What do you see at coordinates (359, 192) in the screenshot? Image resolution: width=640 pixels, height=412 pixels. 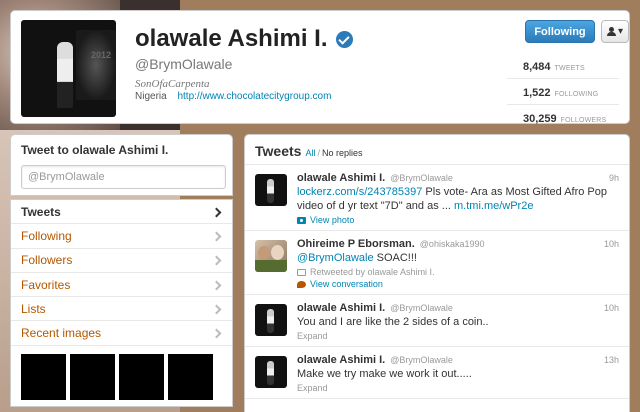 I see `tweet-link: lockerz.com/s/243785397` at bounding box center [359, 192].